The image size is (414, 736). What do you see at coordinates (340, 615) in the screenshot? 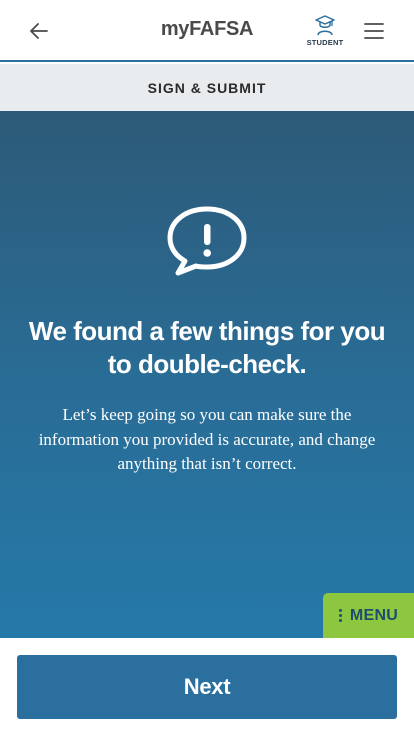
I see `vertical-dots-icon` at bounding box center [340, 615].